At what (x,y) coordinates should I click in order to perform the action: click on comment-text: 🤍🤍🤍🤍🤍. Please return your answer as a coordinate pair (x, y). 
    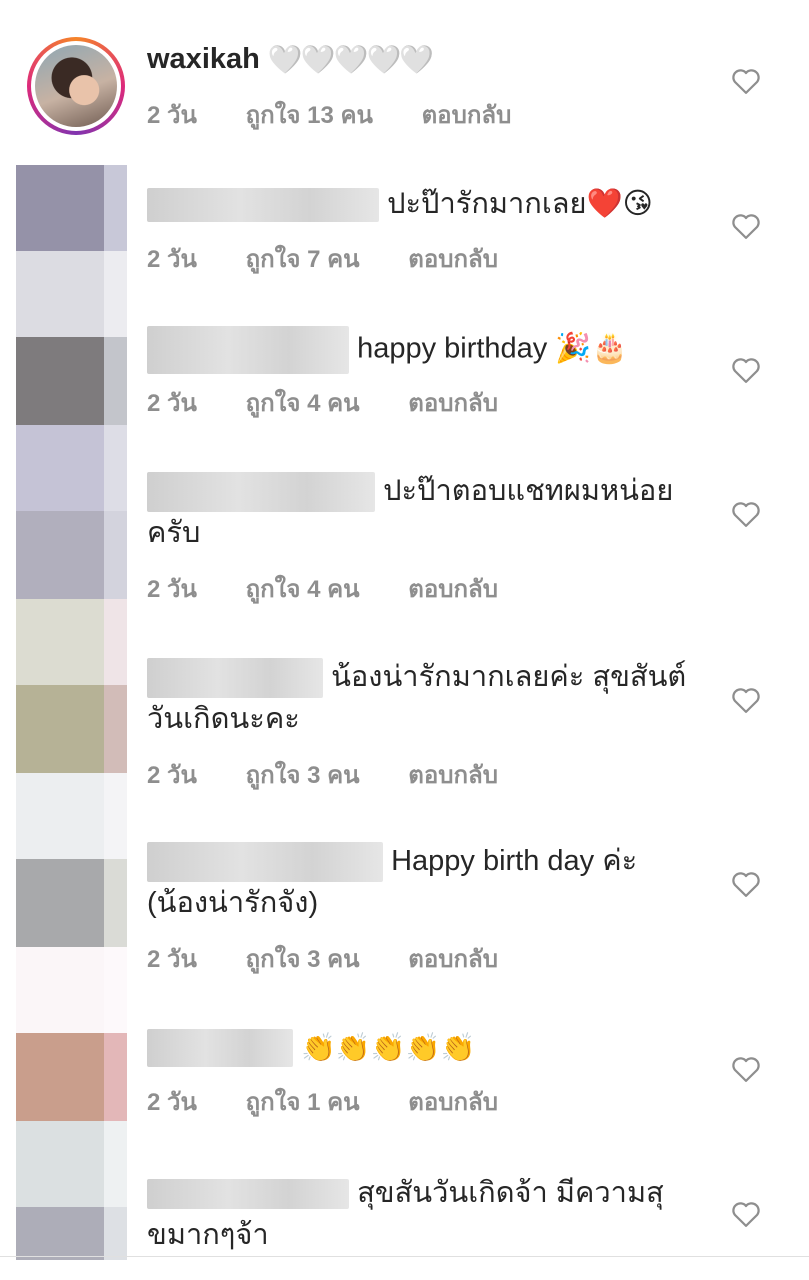
    Looking at the image, I should click on (350, 60).